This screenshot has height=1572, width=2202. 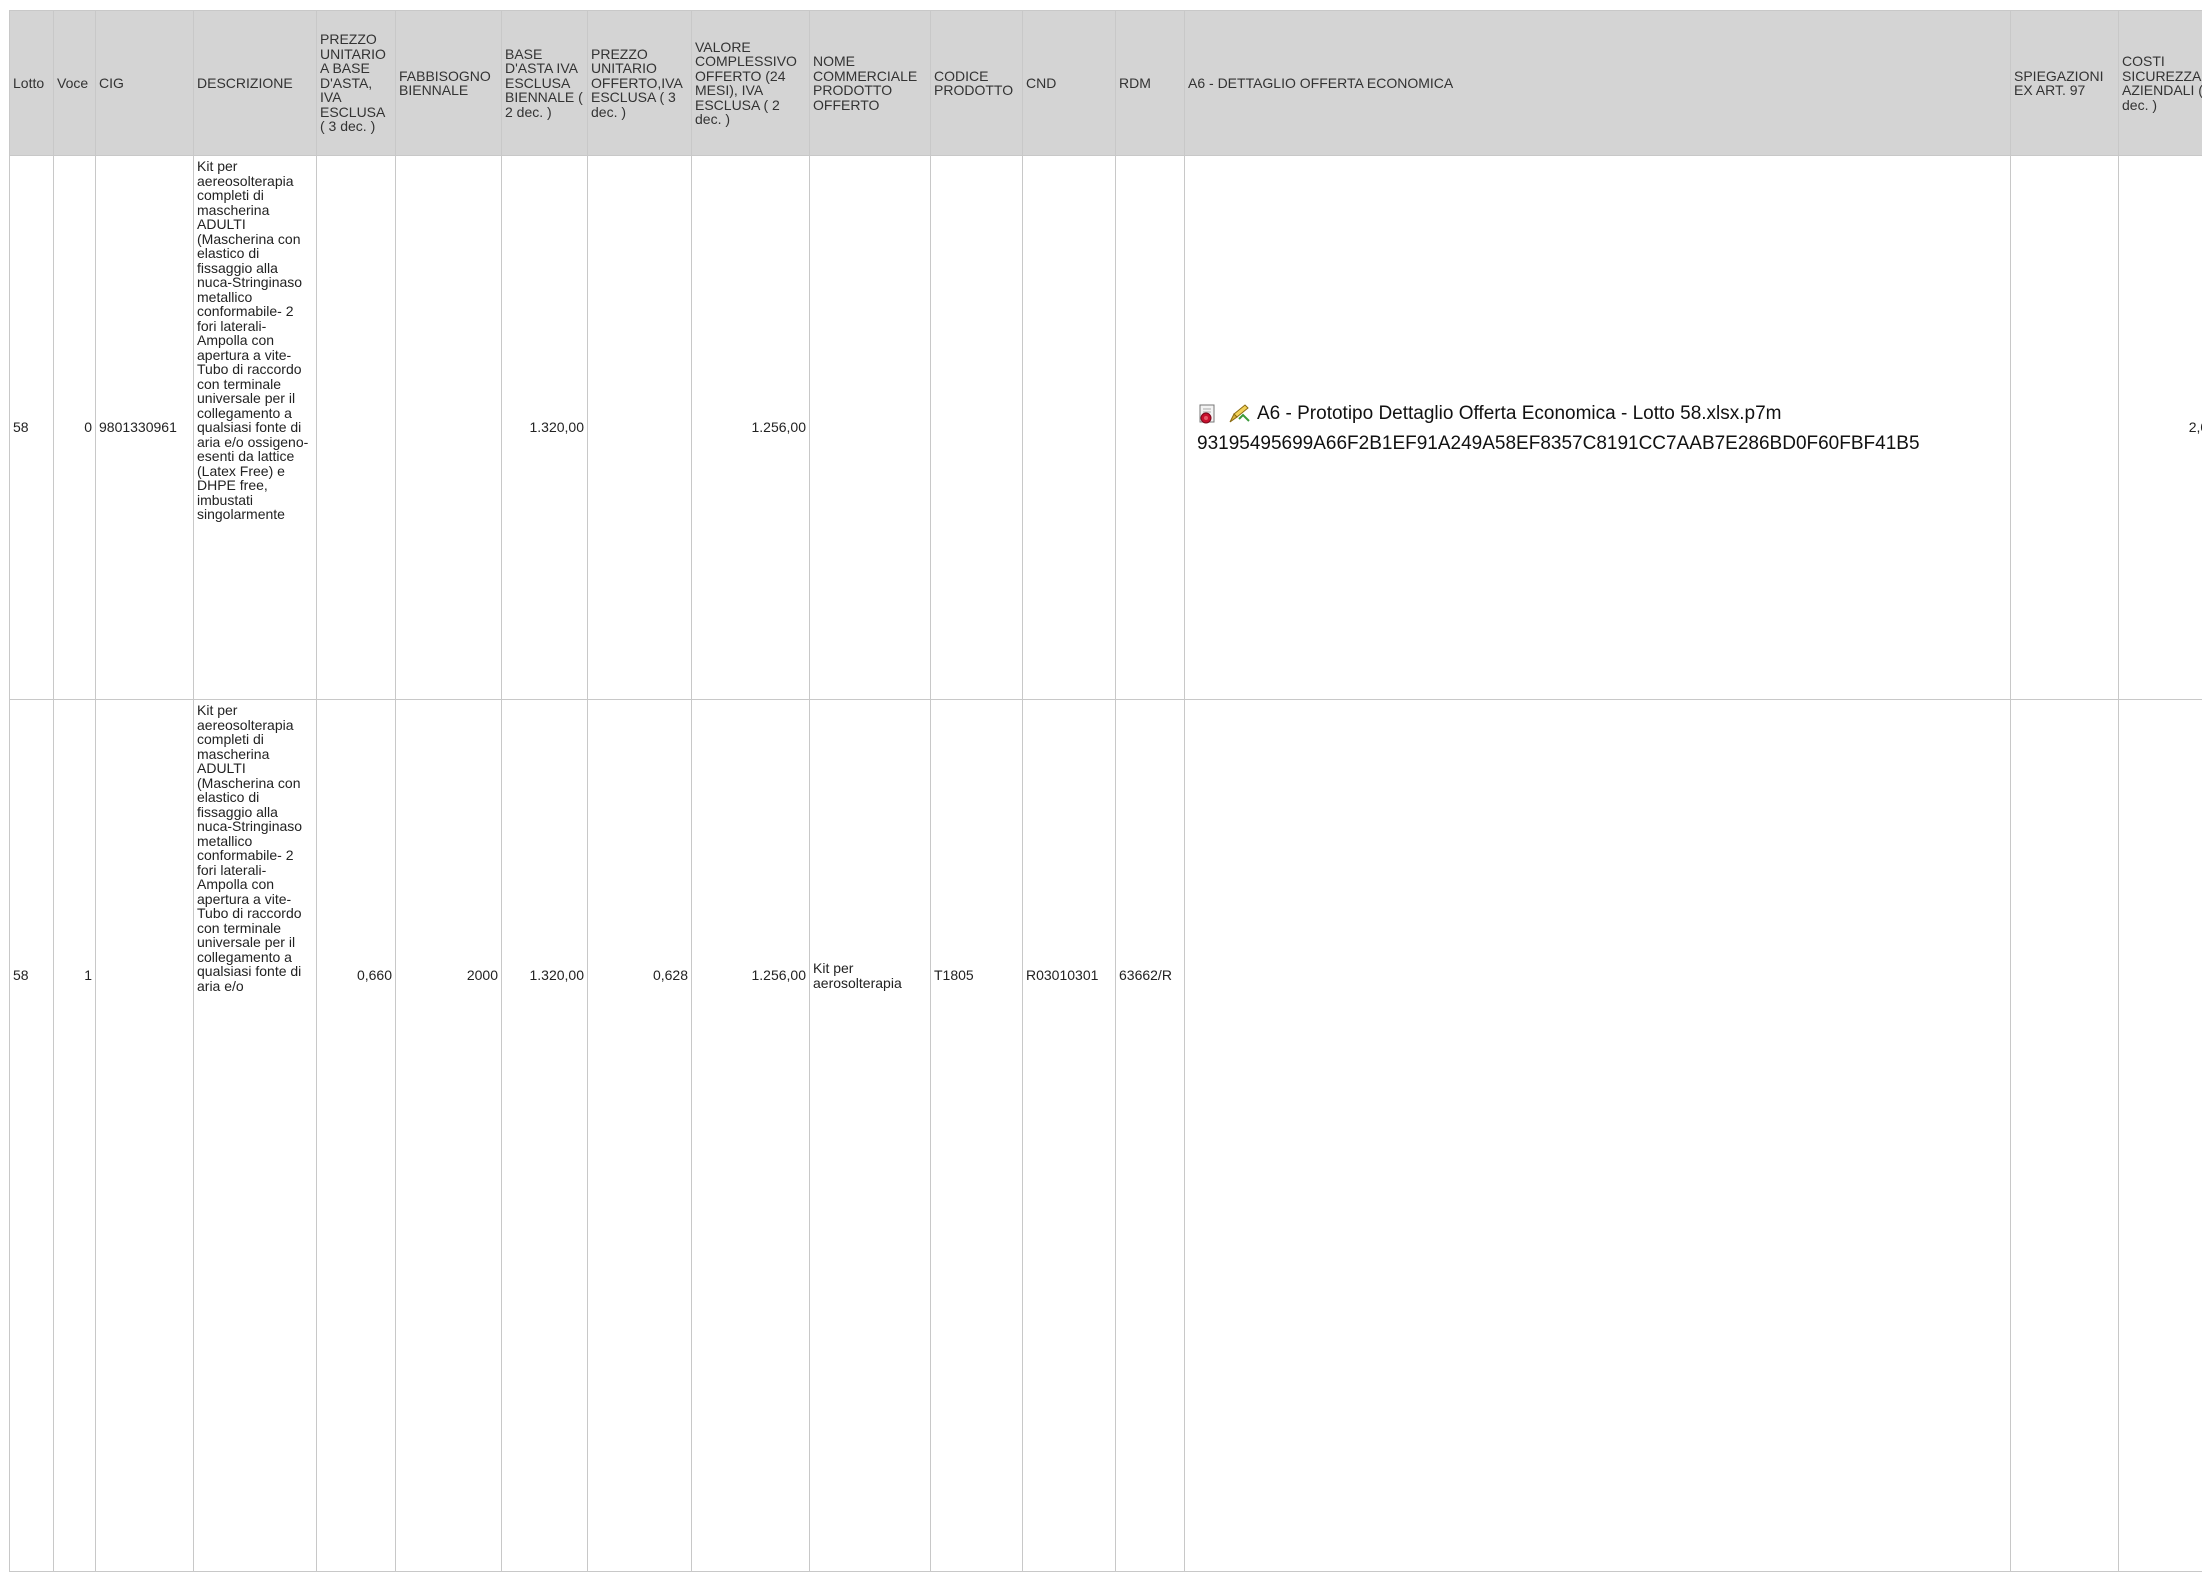 I want to click on header-dettaglio: A6 - DETTAGLIO OFFERTA ECONOMICA, so click(x=1598, y=83).